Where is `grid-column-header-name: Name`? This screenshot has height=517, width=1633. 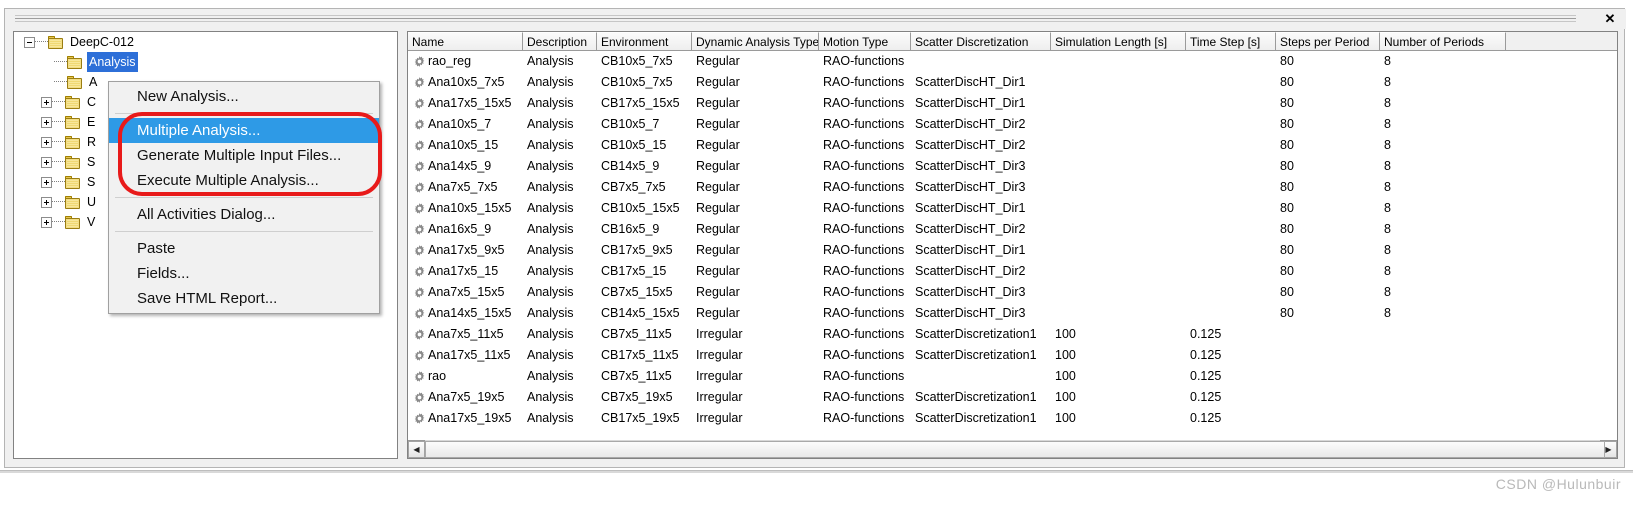
grid-column-header-name: Name is located at coordinates (465, 41).